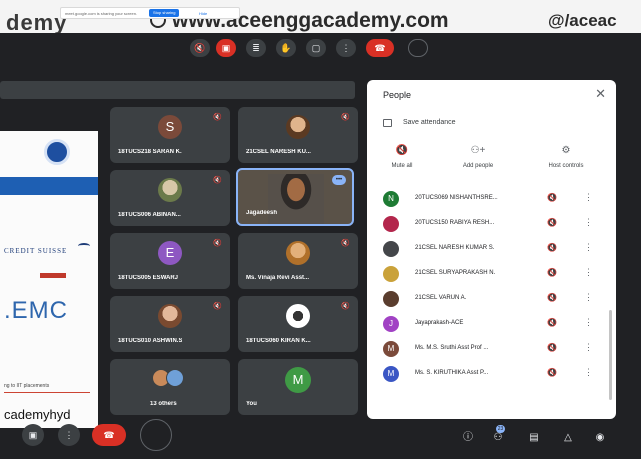 The height and width of the screenshot is (459, 641). Describe the element at coordinates (610, 355) in the screenshot. I see `panel-scrollbar` at that location.